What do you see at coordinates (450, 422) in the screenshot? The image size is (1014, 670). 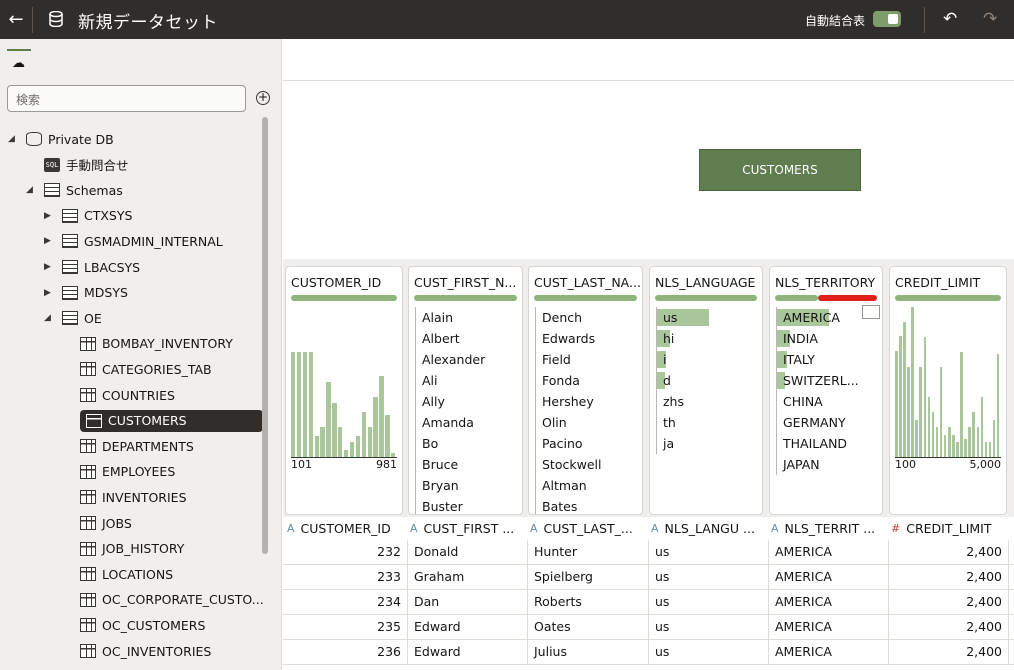 I see `value-item: Amanda` at bounding box center [450, 422].